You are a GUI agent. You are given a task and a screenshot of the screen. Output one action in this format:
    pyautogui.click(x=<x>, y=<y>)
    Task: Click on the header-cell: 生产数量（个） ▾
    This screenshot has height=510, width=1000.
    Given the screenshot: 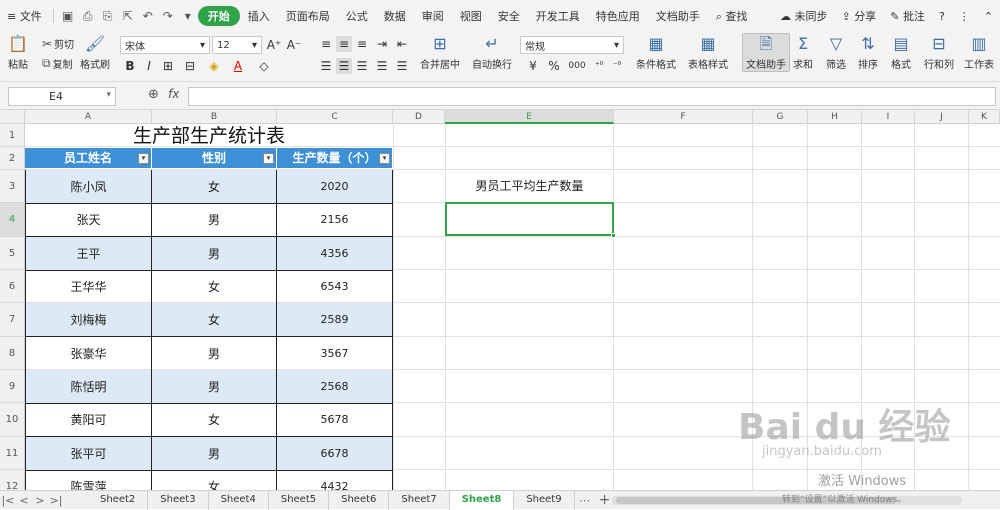 What is the action you would take?
    pyautogui.click(x=335, y=158)
    